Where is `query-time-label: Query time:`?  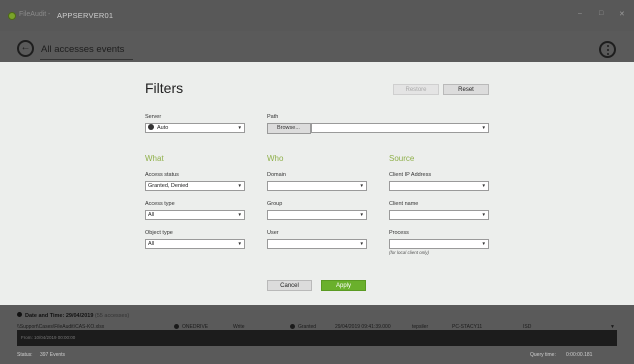 query-time-label: Query time: is located at coordinates (543, 355).